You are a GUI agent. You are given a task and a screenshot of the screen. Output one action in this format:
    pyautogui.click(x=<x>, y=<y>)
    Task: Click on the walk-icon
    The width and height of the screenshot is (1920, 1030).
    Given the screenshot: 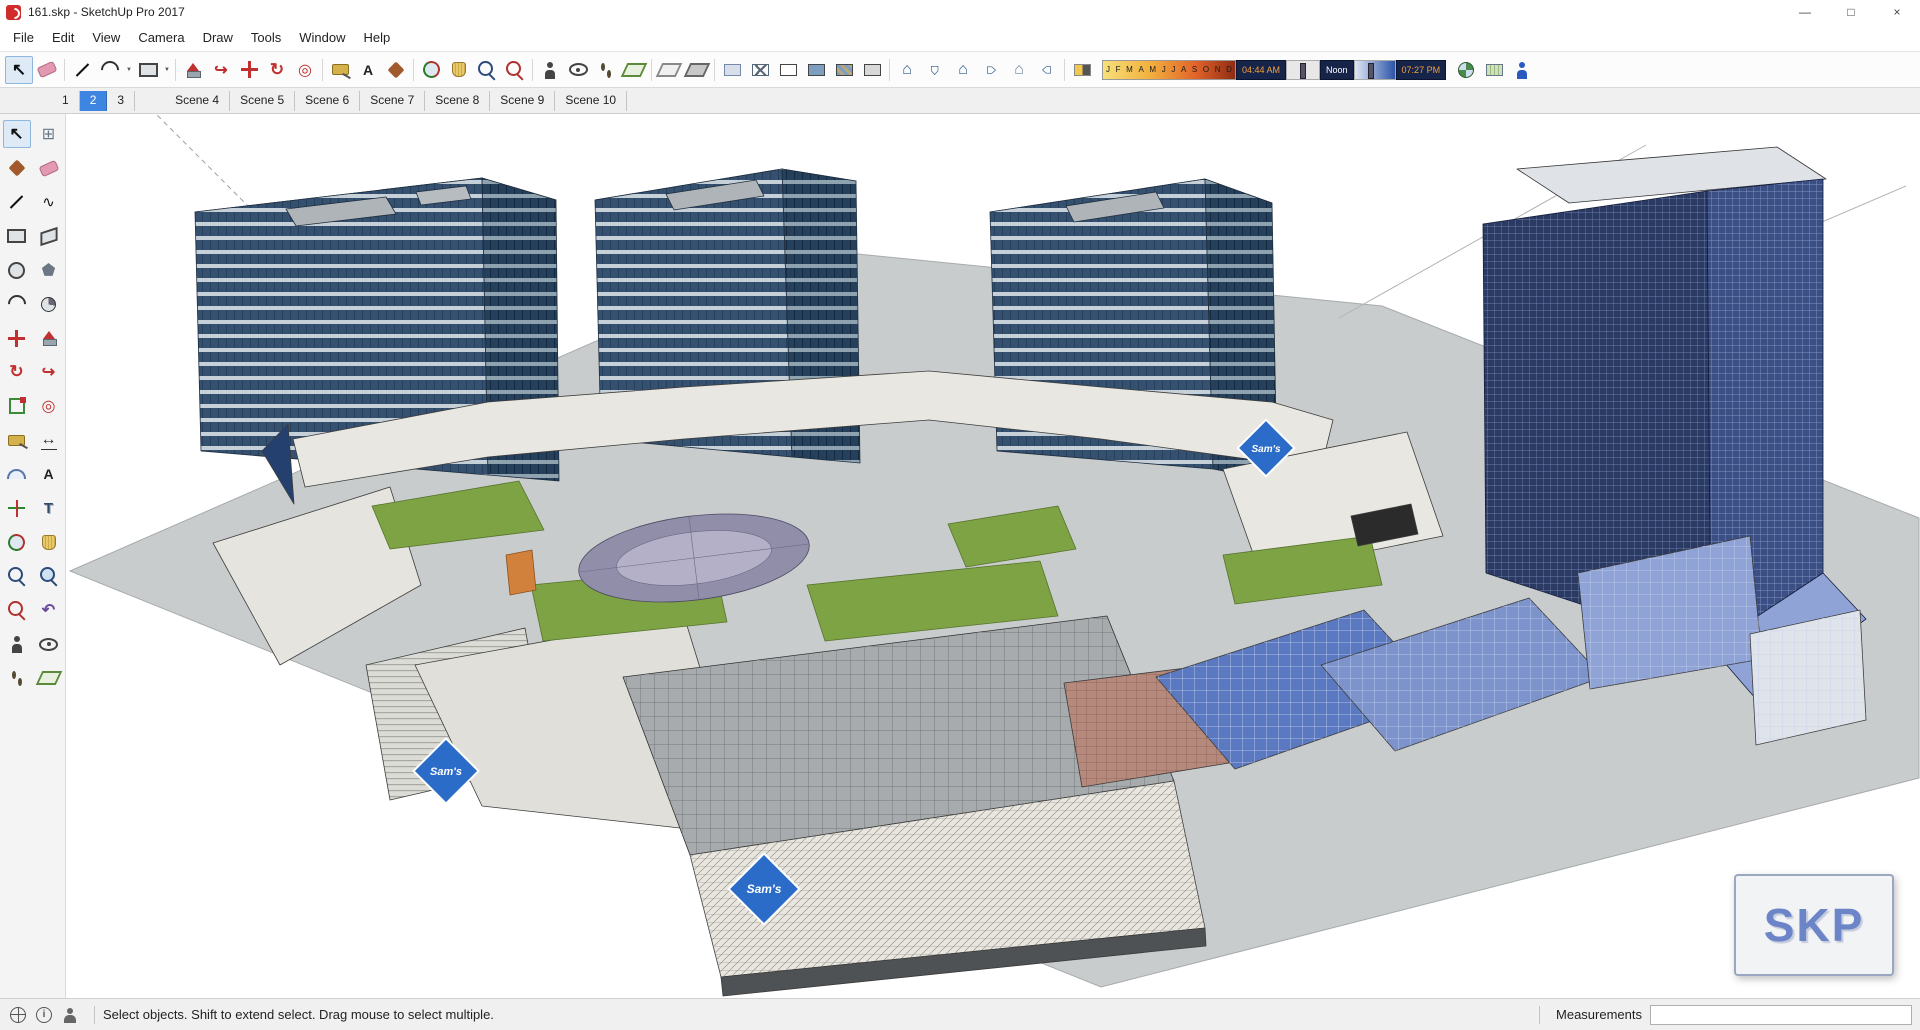 What is the action you would take?
    pyautogui.click(x=606, y=70)
    